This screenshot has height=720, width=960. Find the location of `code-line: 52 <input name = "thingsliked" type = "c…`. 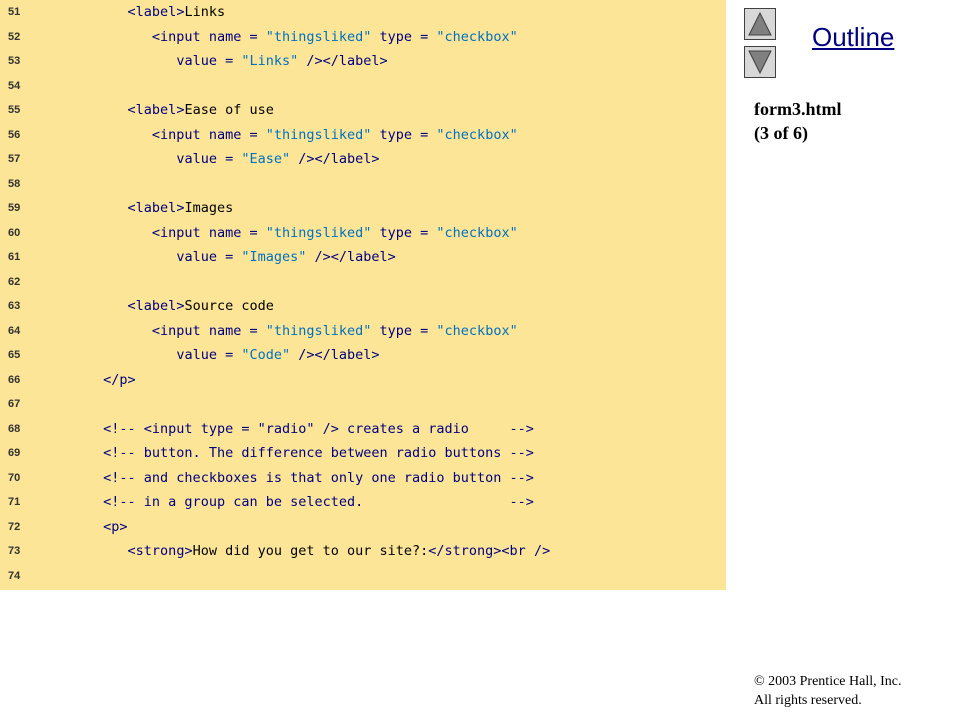

code-line: 52 <input name = "thingsliked" type = "c… is located at coordinates (363, 37).